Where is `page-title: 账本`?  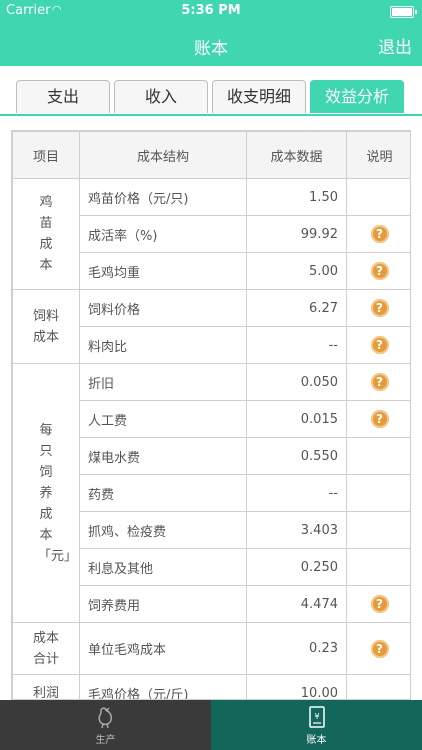 page-title: 账本 is located at coordinates (211, 49).